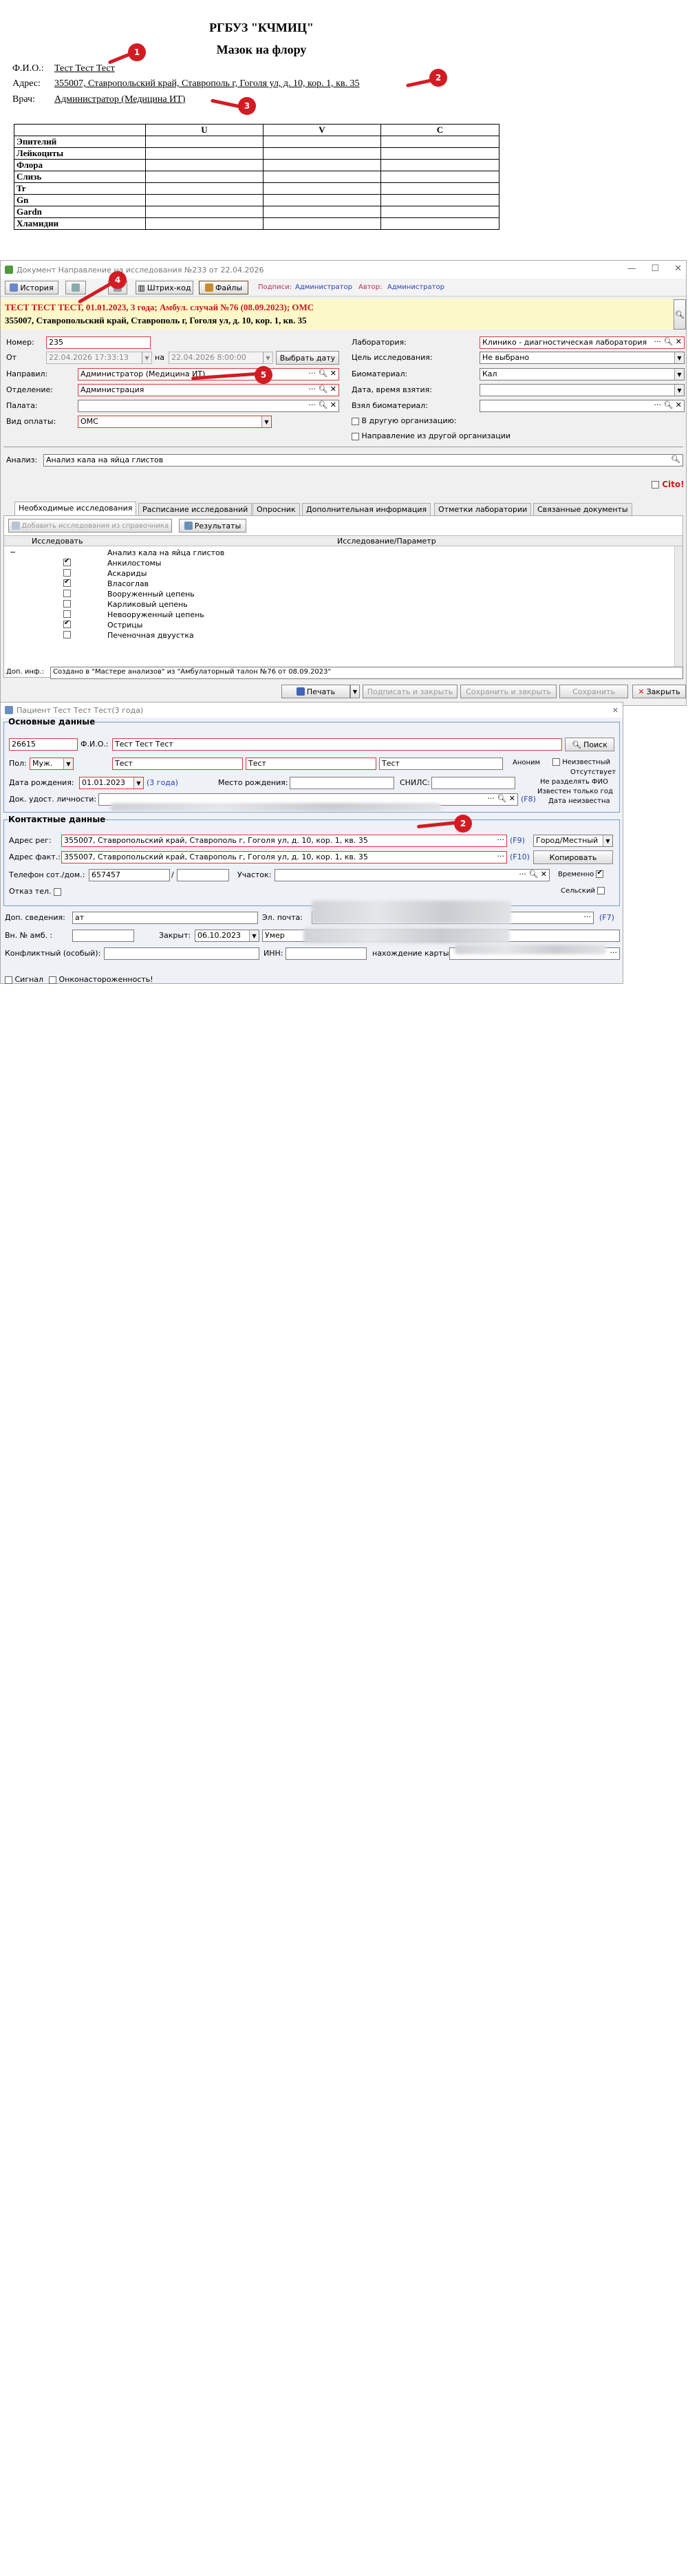 The image size is (688, 2576). I want to click on firstname-field: Тест, so click(311, 764).